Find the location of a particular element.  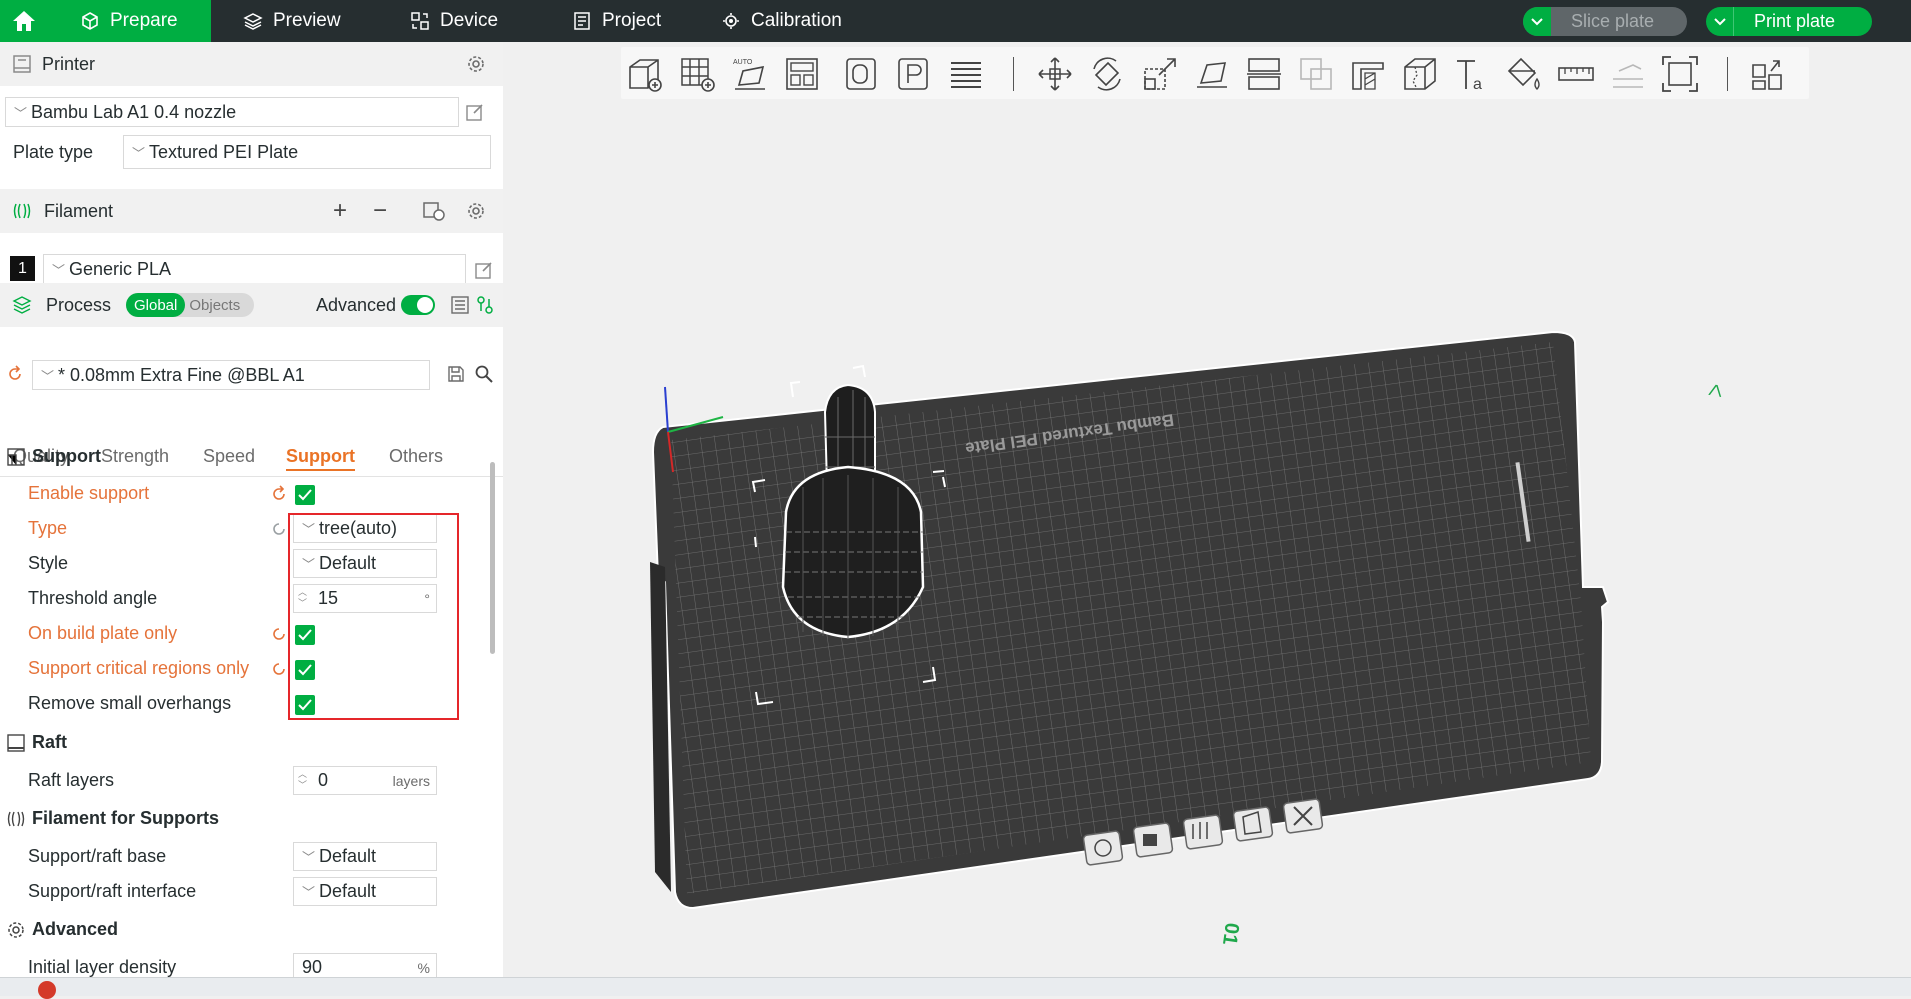

project-icon is located at coordinates (582, 21).